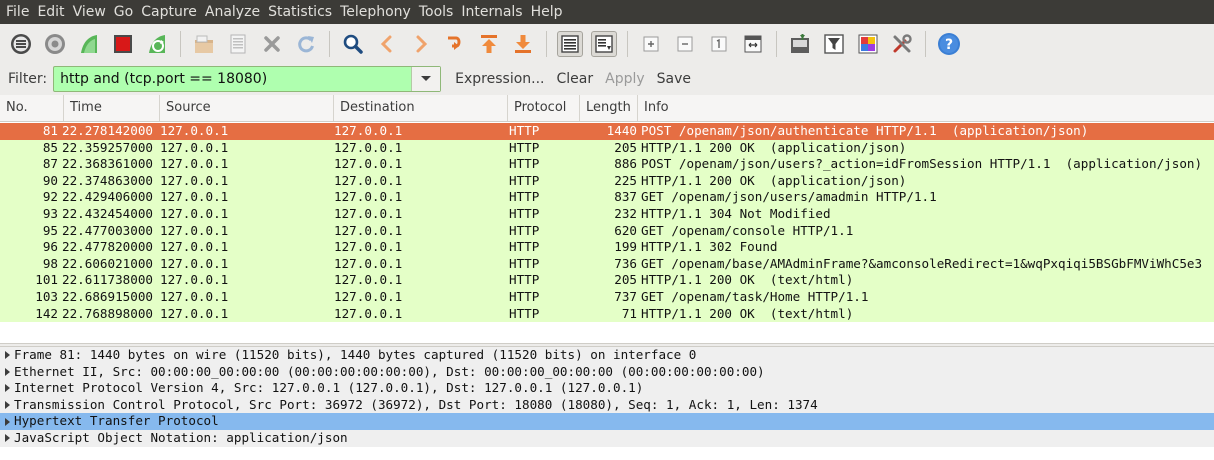  Describe the element at coordinates (747, 280) in the screenshot. I see `packet-info: HTTP/1.1 200 OK (text/html)` at that location.